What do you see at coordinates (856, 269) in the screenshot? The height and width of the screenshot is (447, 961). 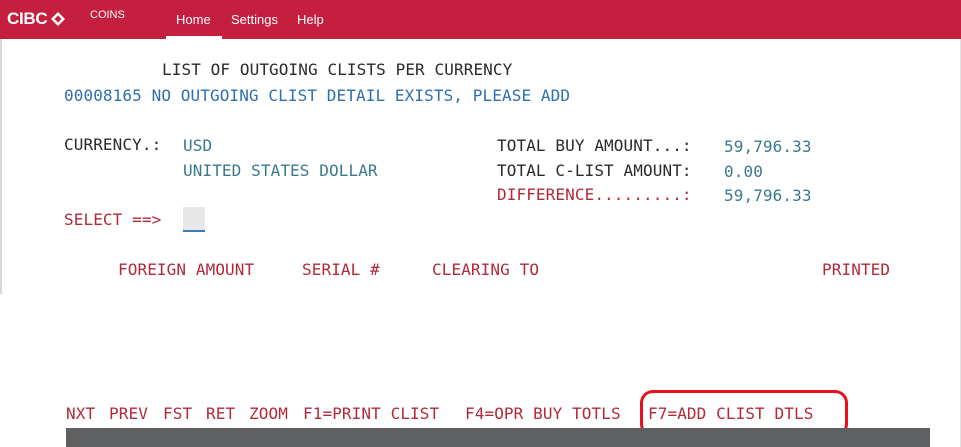 I see `column-header-printed: PRINTED` at bounding box center [856, 269].